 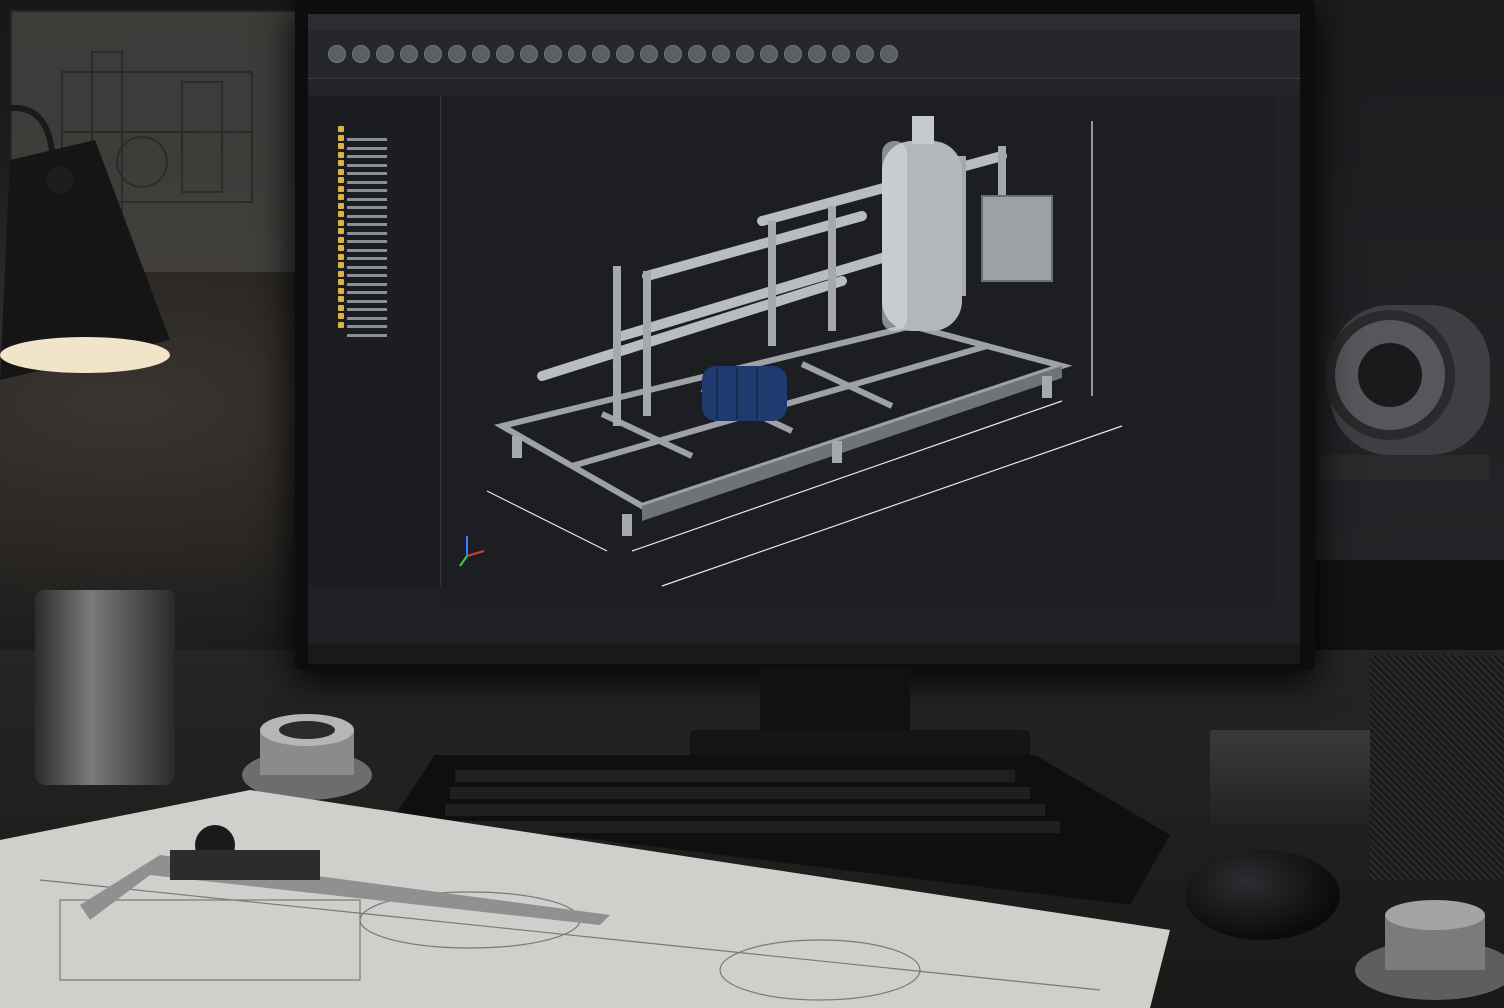 What do you see at coordinates (1437, 767) in the screenshot?
I see `pen-holder` at bounding box center [1437, 767].